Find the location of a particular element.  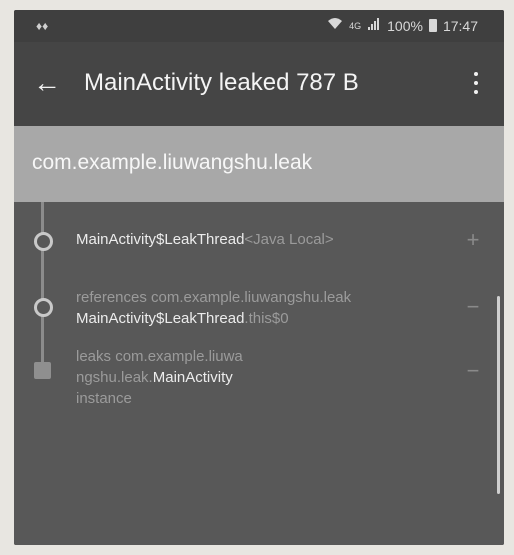

trace-leak-icon is located at coordinates (42, 370).